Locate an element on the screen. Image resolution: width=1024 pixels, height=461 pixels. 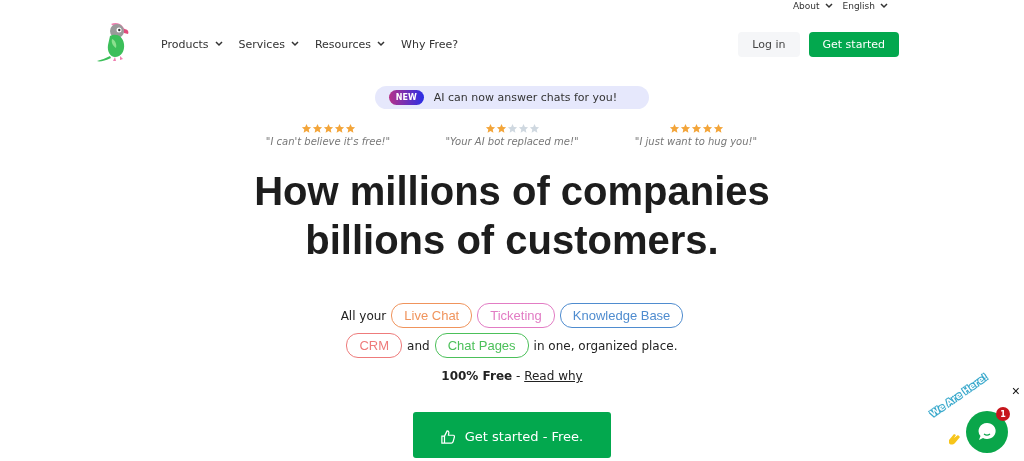
review-quote: "I can't believe it's free!" is located at coordinates (328, 141).